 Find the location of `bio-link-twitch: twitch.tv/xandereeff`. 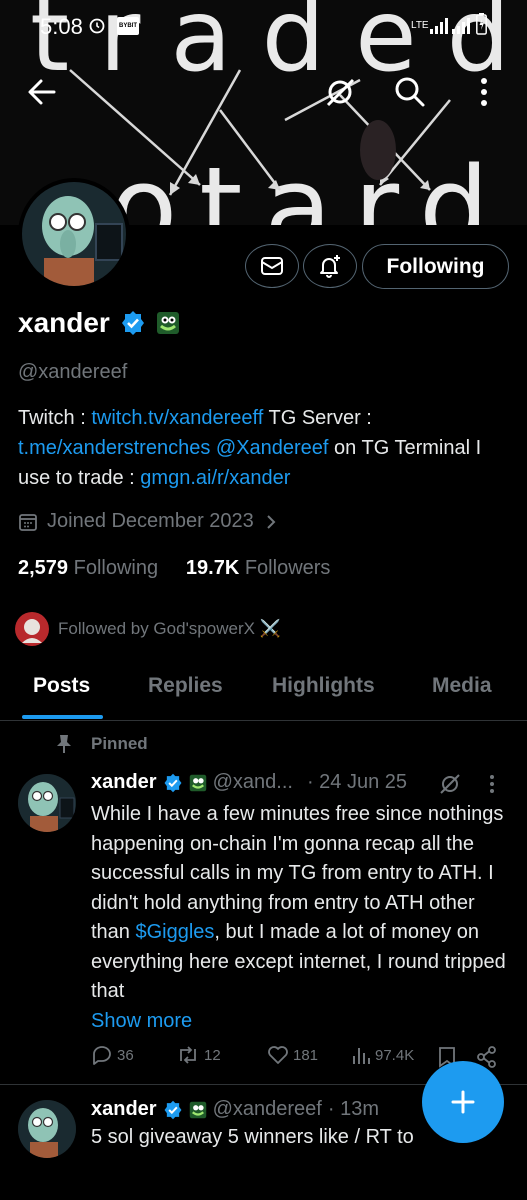

bio-link-twitch: twitch.tv/xandereeff is located at coordinates (177, 418).